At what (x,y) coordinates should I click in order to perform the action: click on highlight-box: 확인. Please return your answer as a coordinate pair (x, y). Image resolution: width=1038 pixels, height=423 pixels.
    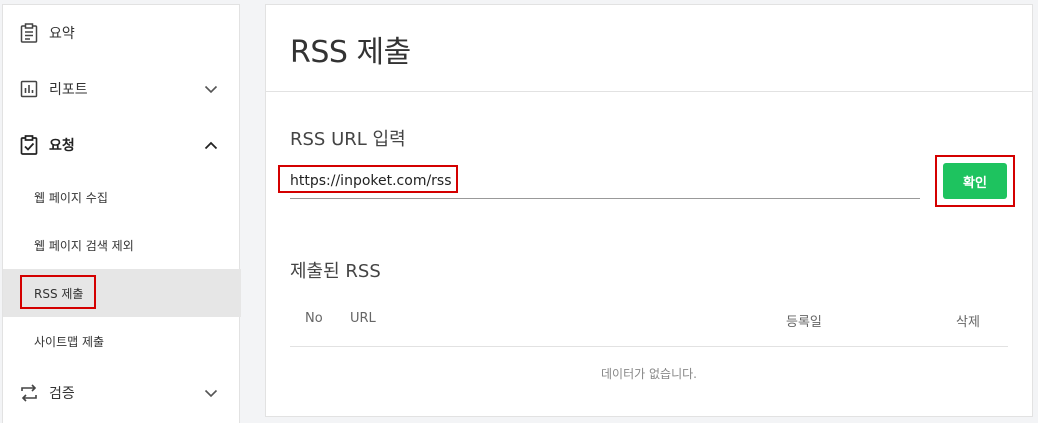
    Looking at the image, I should click on (975, 181).